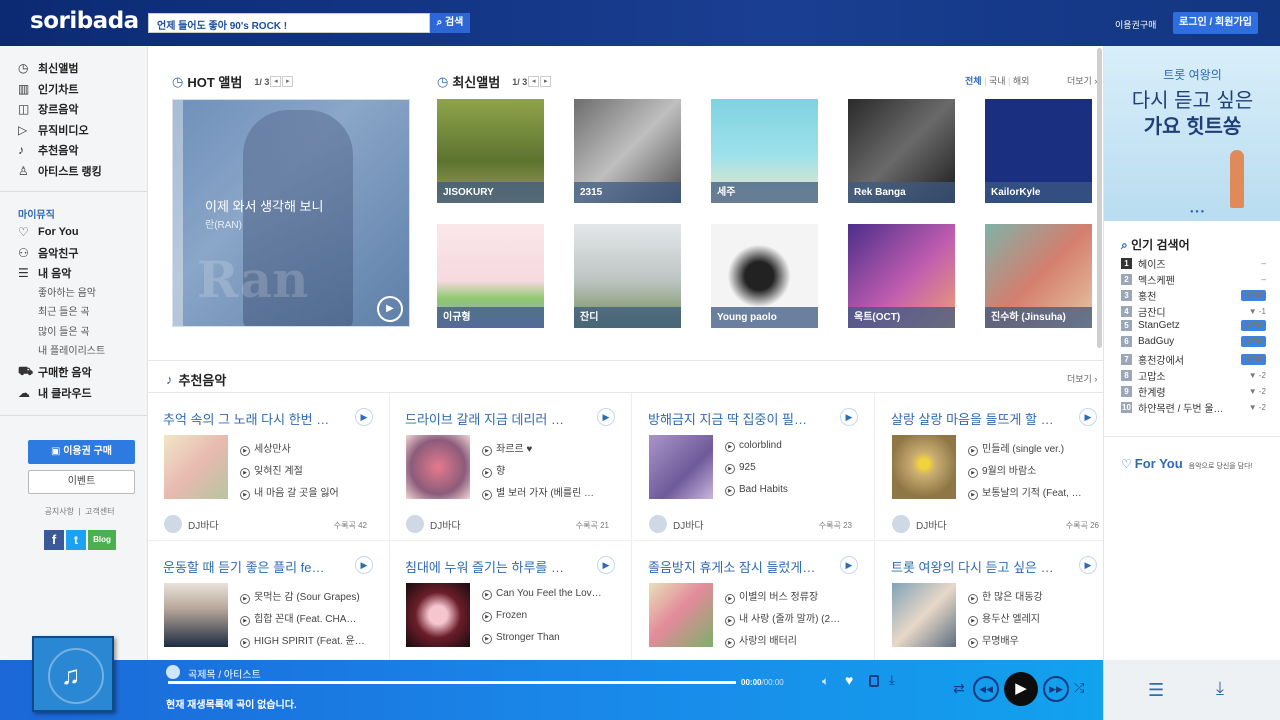 The image size is (1280, 720). What do you see at coordinates (1033, 448) in the screenshot?
I see `card-track: ▶ 민들레 (single ver.)` at bounding box center [1033, 448].